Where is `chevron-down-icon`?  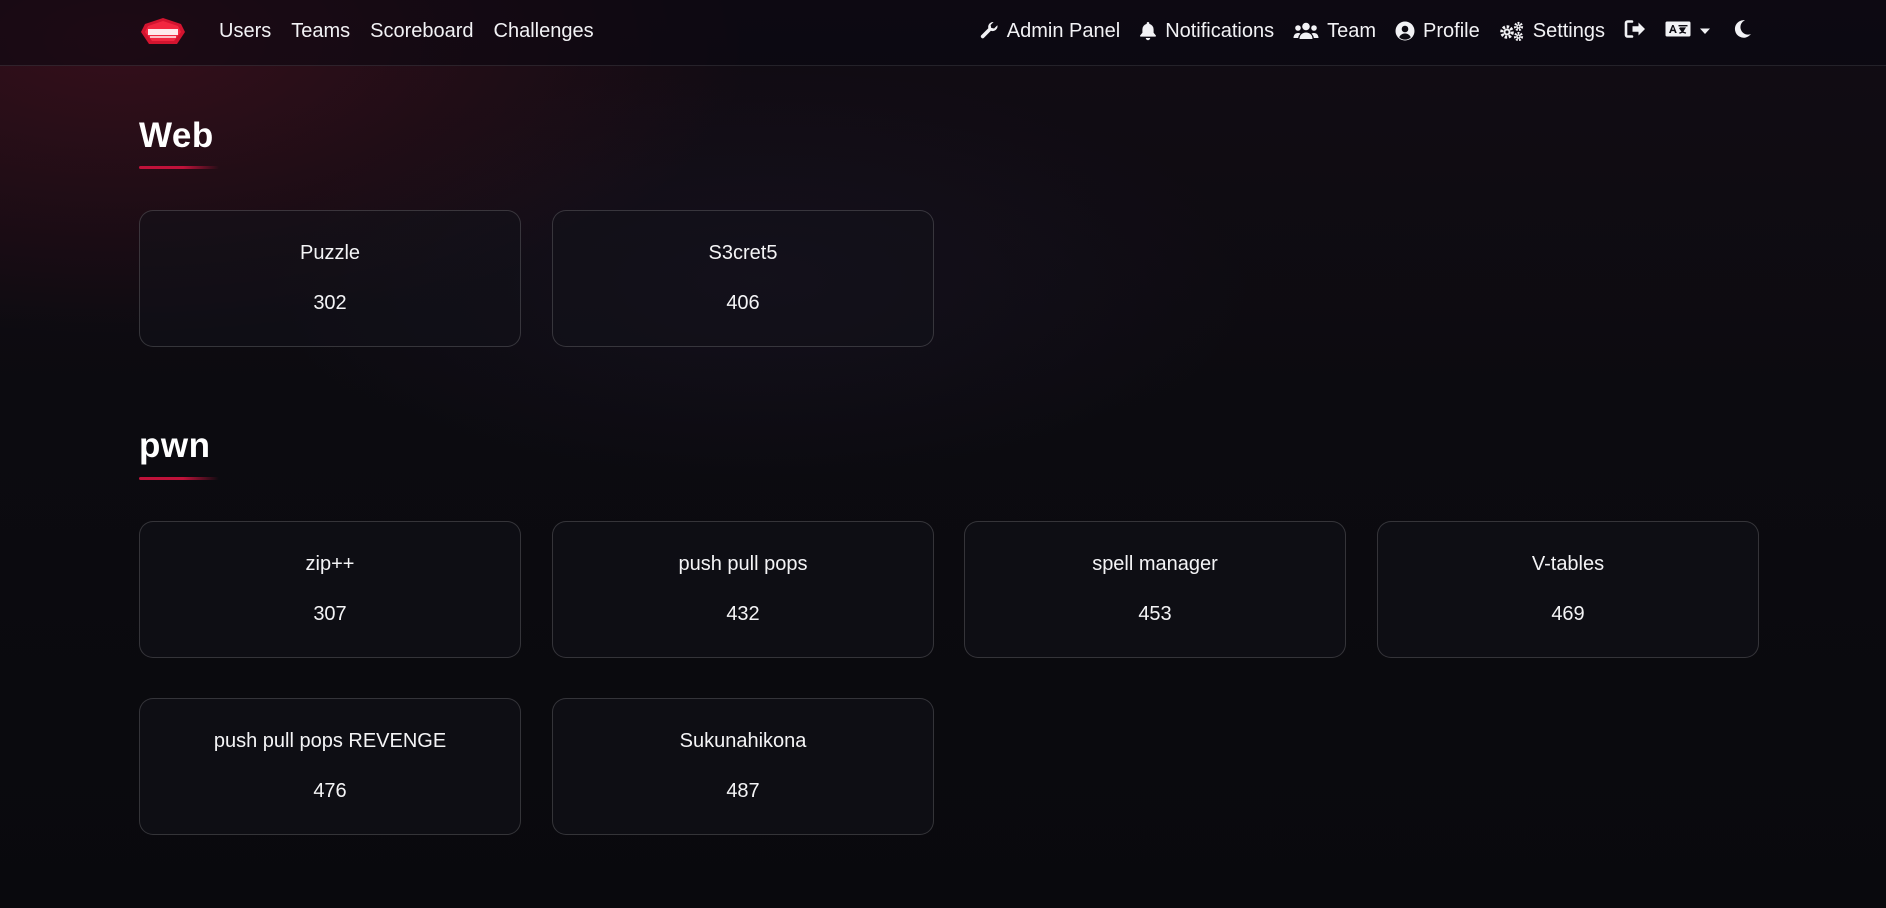
chevron-down-icon is located at coordinates (1705, 31).